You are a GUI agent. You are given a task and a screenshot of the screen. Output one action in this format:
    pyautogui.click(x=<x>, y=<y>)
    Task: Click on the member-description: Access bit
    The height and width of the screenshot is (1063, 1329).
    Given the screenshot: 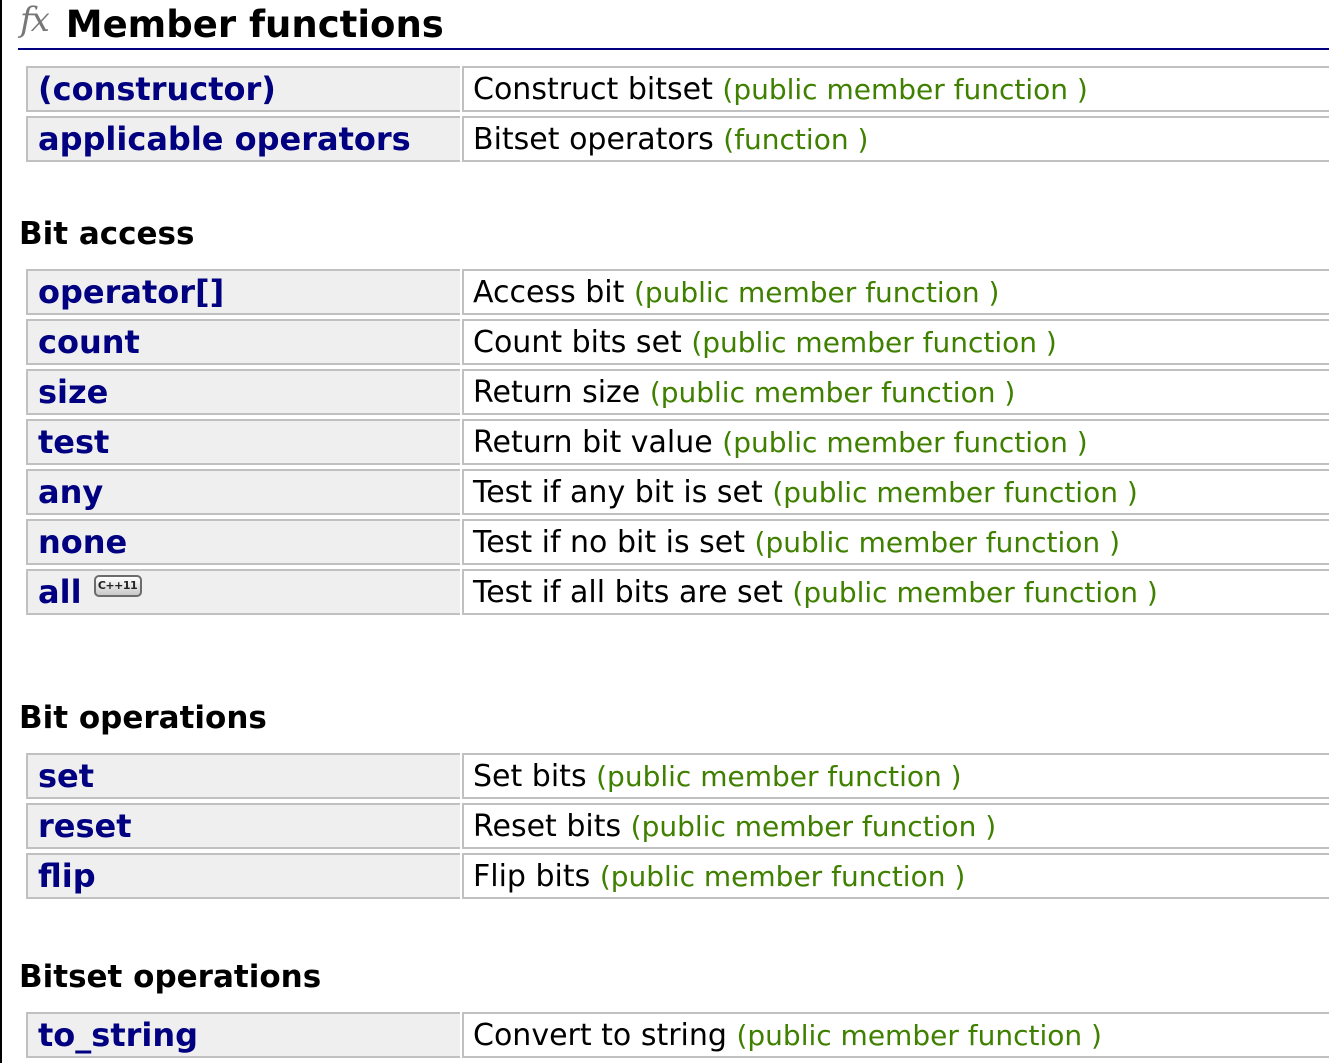 What is the action you would take?
    pyautogui.click(x=549, y=292)
    